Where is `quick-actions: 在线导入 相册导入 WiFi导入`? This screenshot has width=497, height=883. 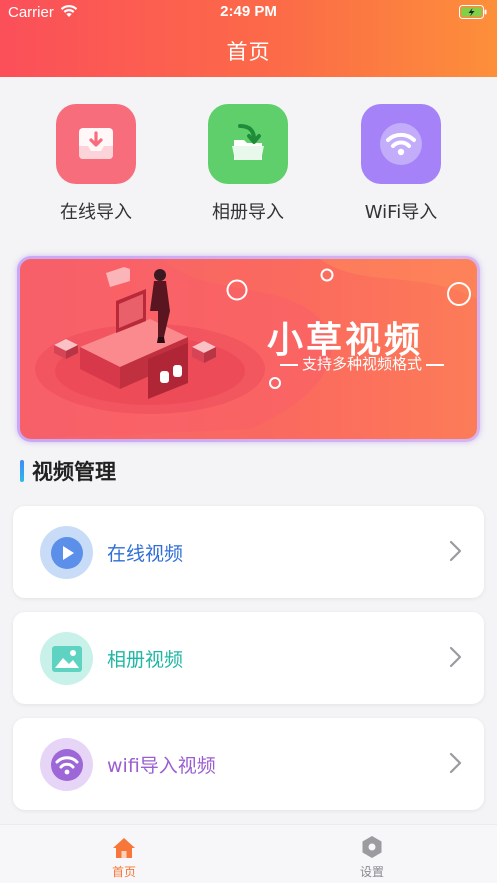 quick-actions: 在线导入 相册导入 WiFi导入 is located at coordinates (248, 166).